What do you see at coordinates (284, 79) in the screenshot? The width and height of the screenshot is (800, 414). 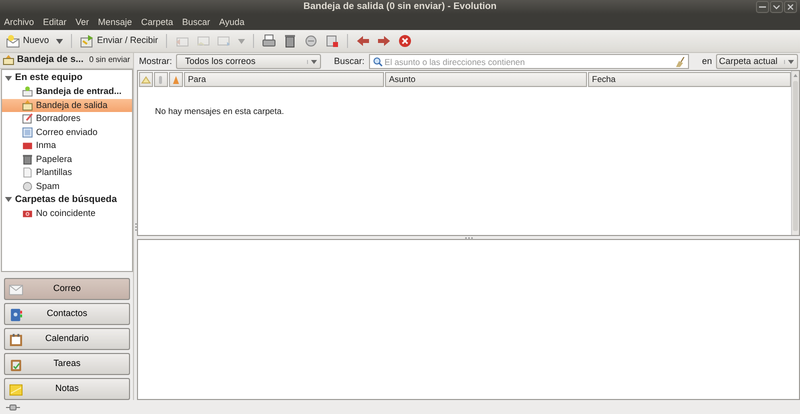 I see `column-header: Para` at bounding box center [284, 79].